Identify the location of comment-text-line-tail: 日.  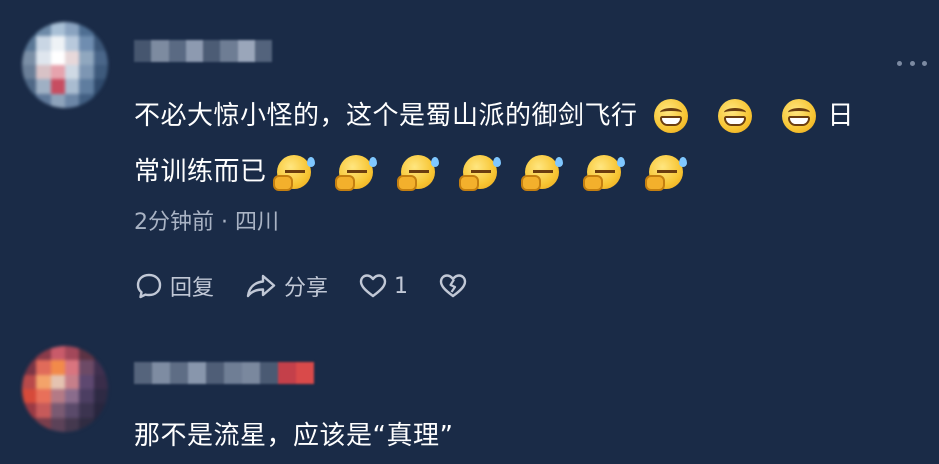
(841, 116).